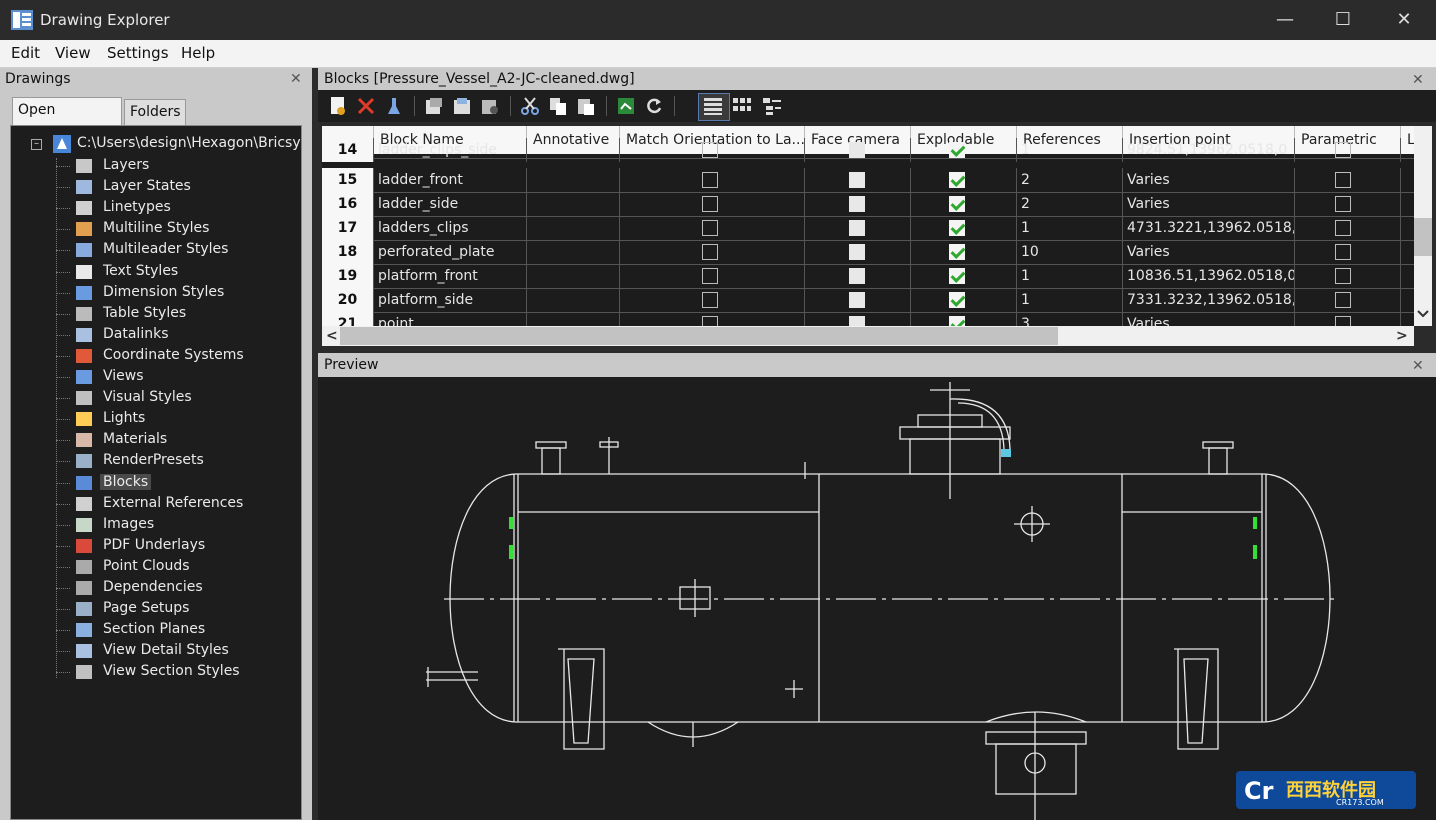  I want to click on drawings-panel-close-button: ✕, so click(296, 79).